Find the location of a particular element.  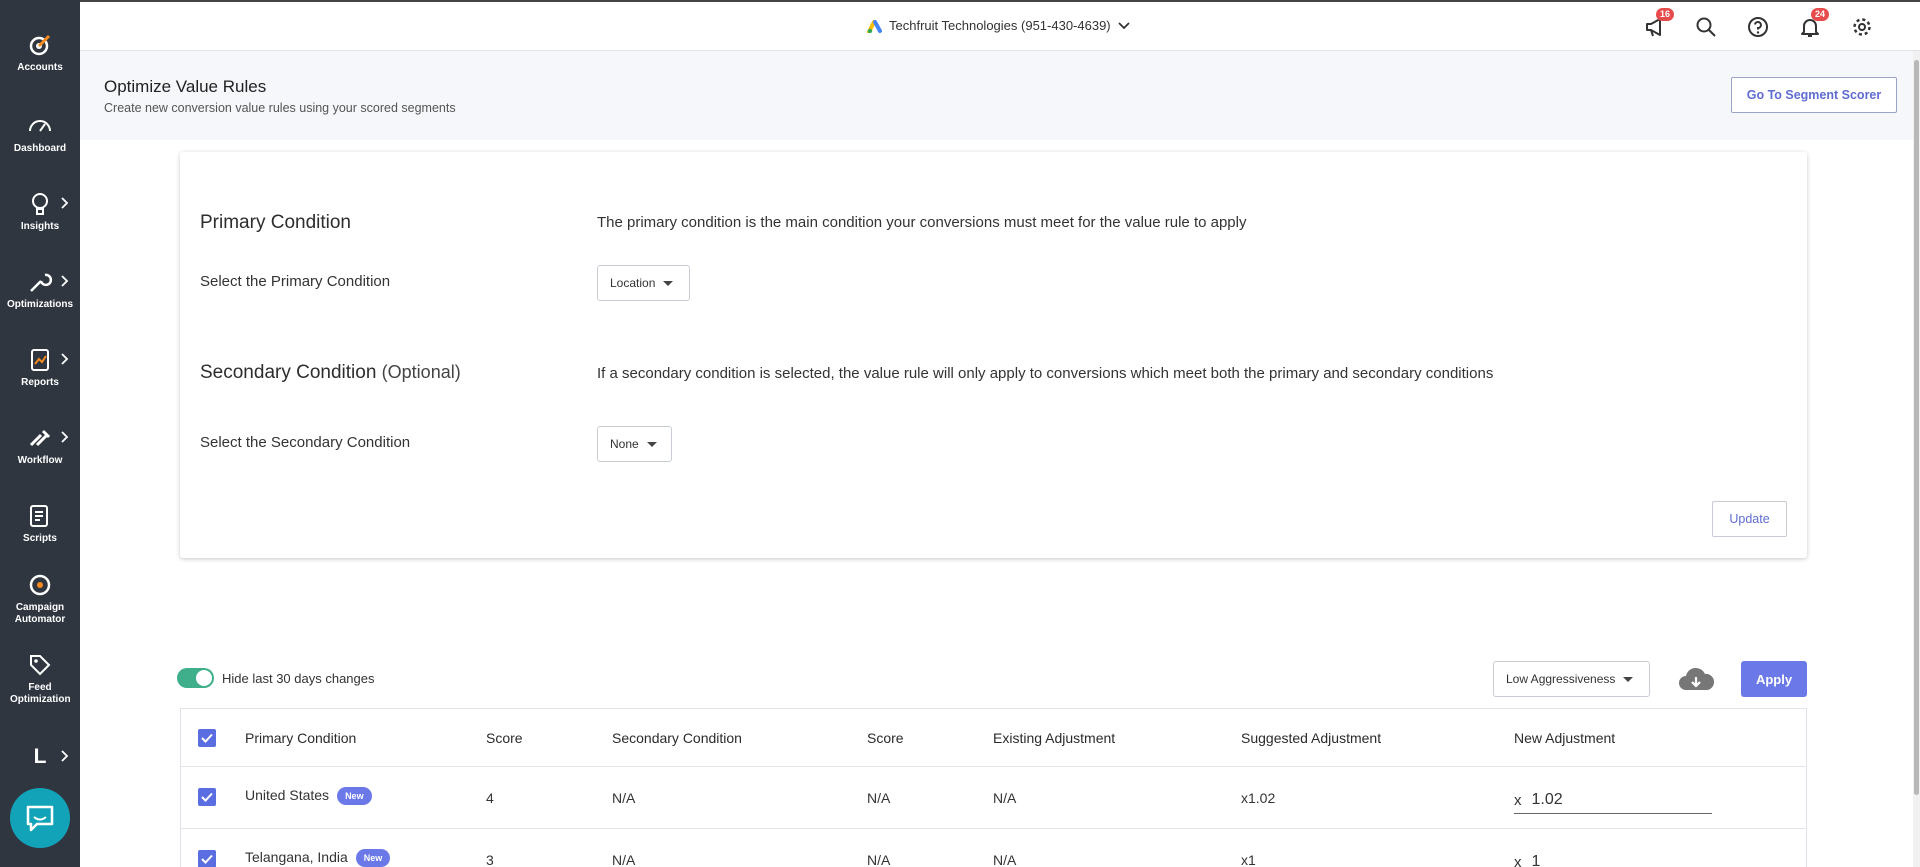

gear-icon is located at coordinates (1862, 27).